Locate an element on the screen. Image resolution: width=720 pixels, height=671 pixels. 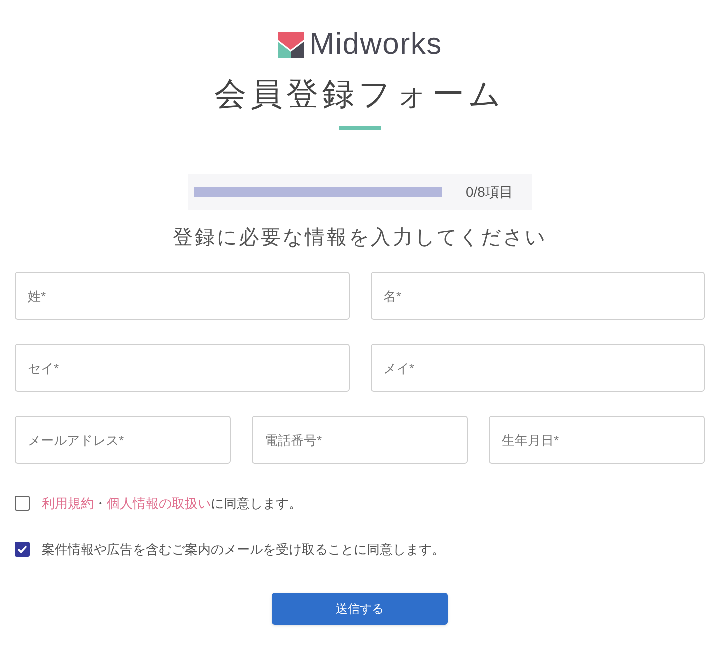
input-field: メイ* is located at coordinates (537, 368).